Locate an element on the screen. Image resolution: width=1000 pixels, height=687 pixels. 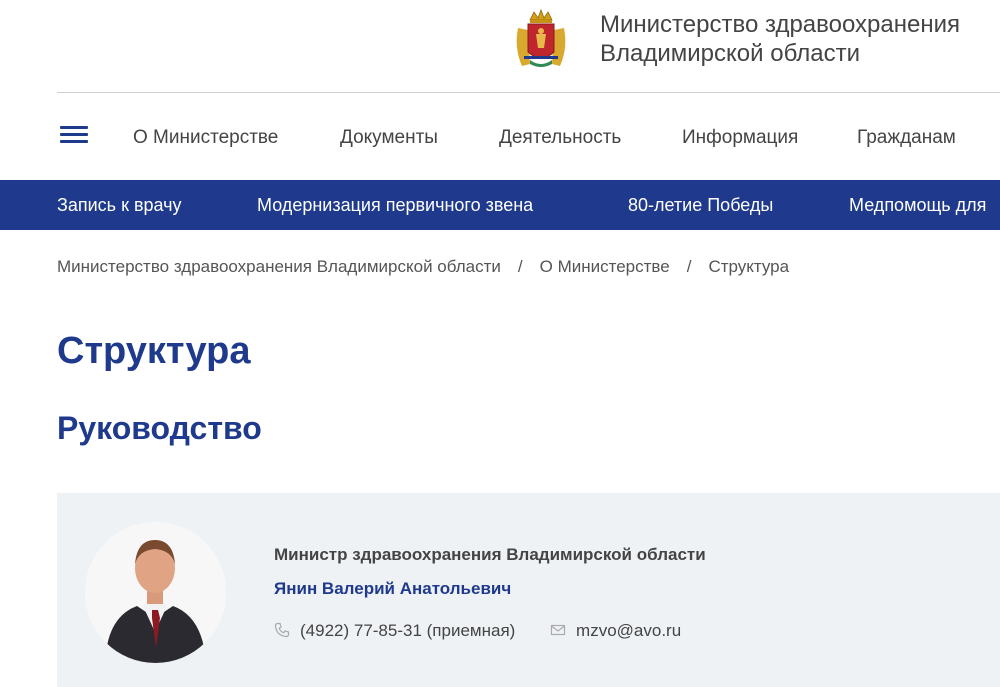
page-title: Структура is located at coordinates (154, 351).